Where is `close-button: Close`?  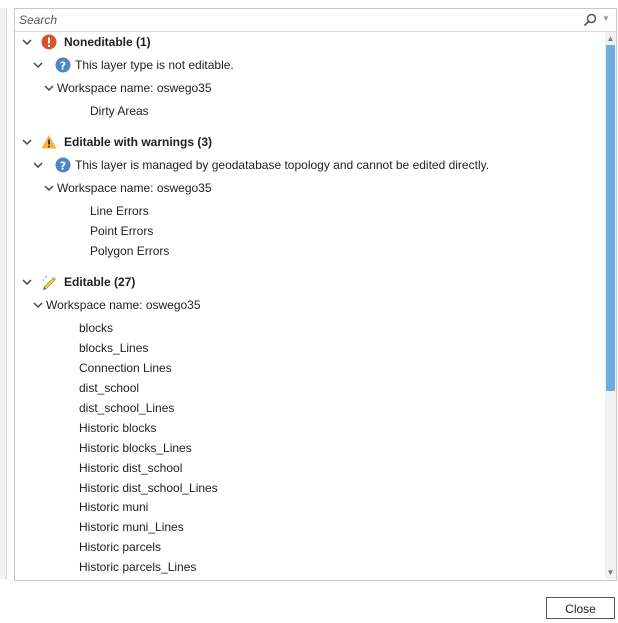 close-button: Close is located at coordinates (580, 608).